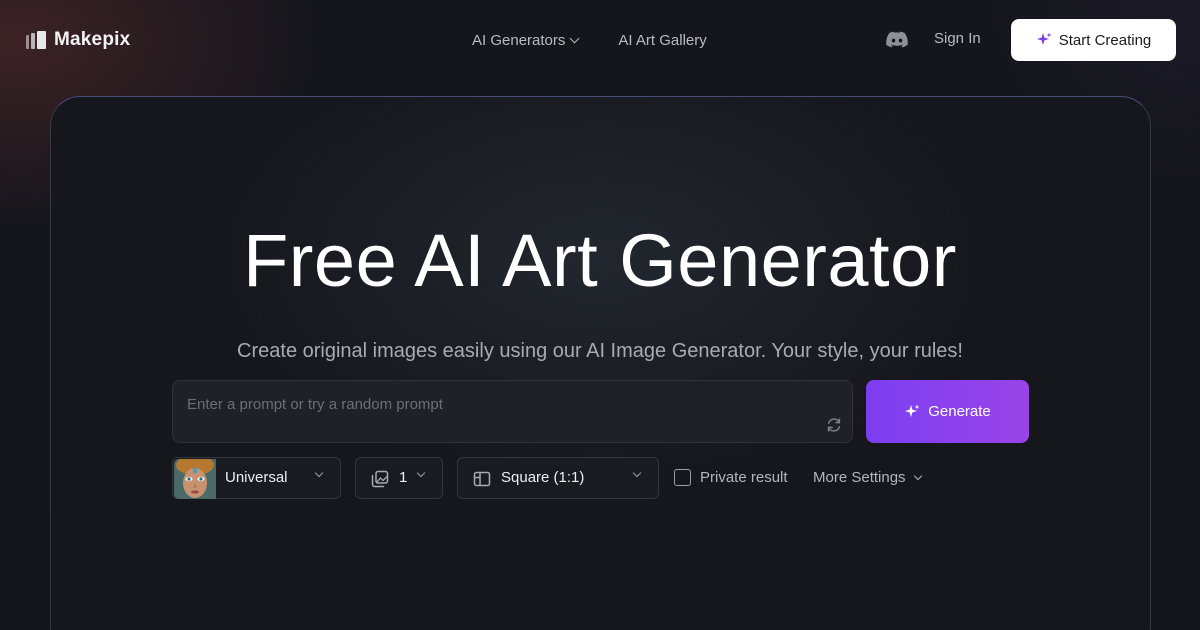 This screenshot has height=630, width=1200. I want to click on model-thumbnail, so click(195, 479).